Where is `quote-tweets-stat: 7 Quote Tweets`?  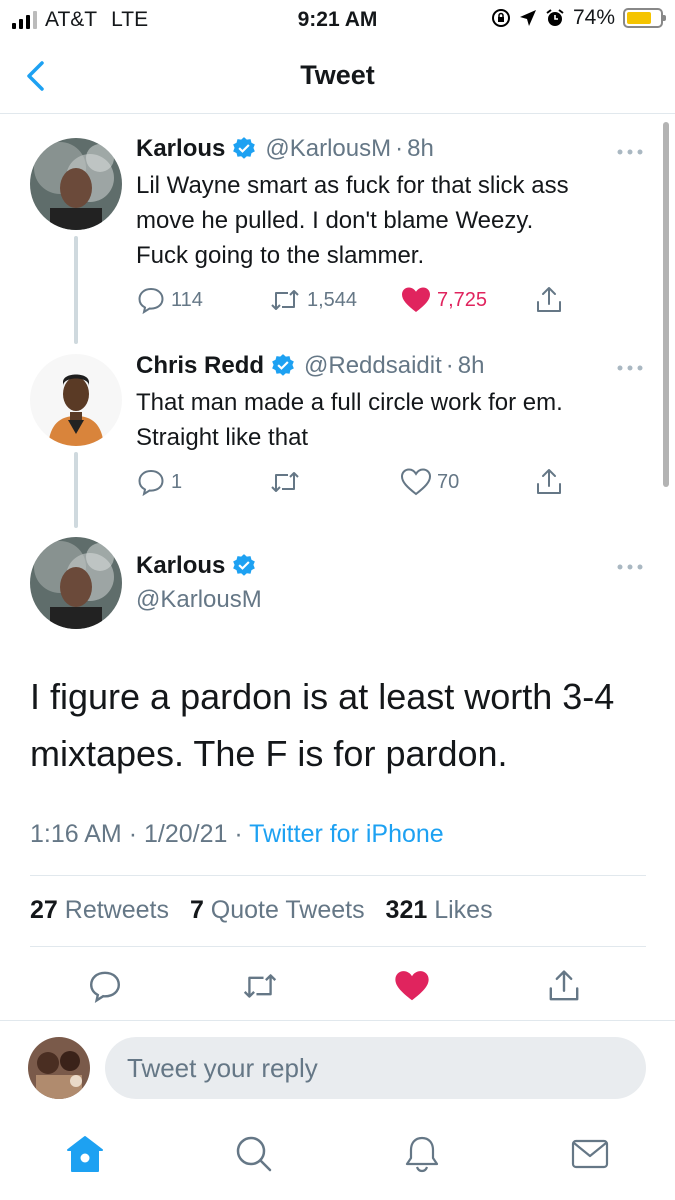 quote-tweets-stat: 7 Quote Tweets is located at coordinates (277, 910).